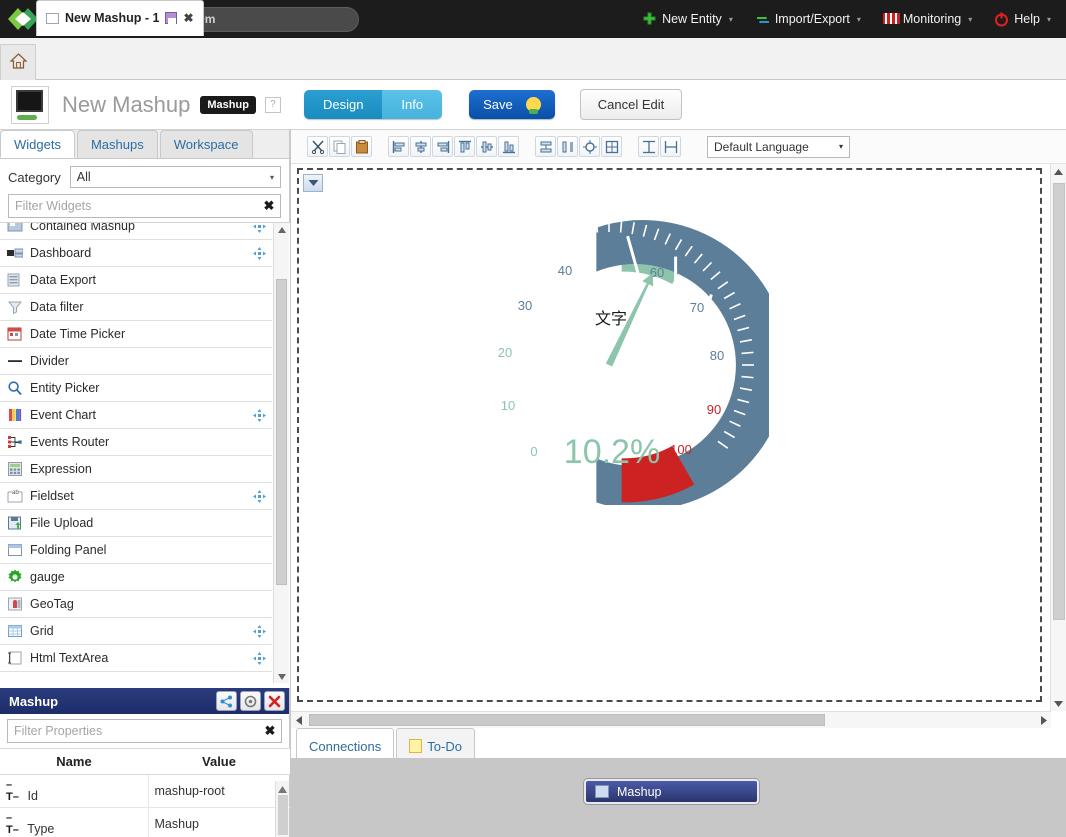 Image resolution: width=1066 pixels, height=837 pixels. Describe the element at coordinates (117, 144) in the screenshot. I see `tab-mashups: Mashups` at that location.